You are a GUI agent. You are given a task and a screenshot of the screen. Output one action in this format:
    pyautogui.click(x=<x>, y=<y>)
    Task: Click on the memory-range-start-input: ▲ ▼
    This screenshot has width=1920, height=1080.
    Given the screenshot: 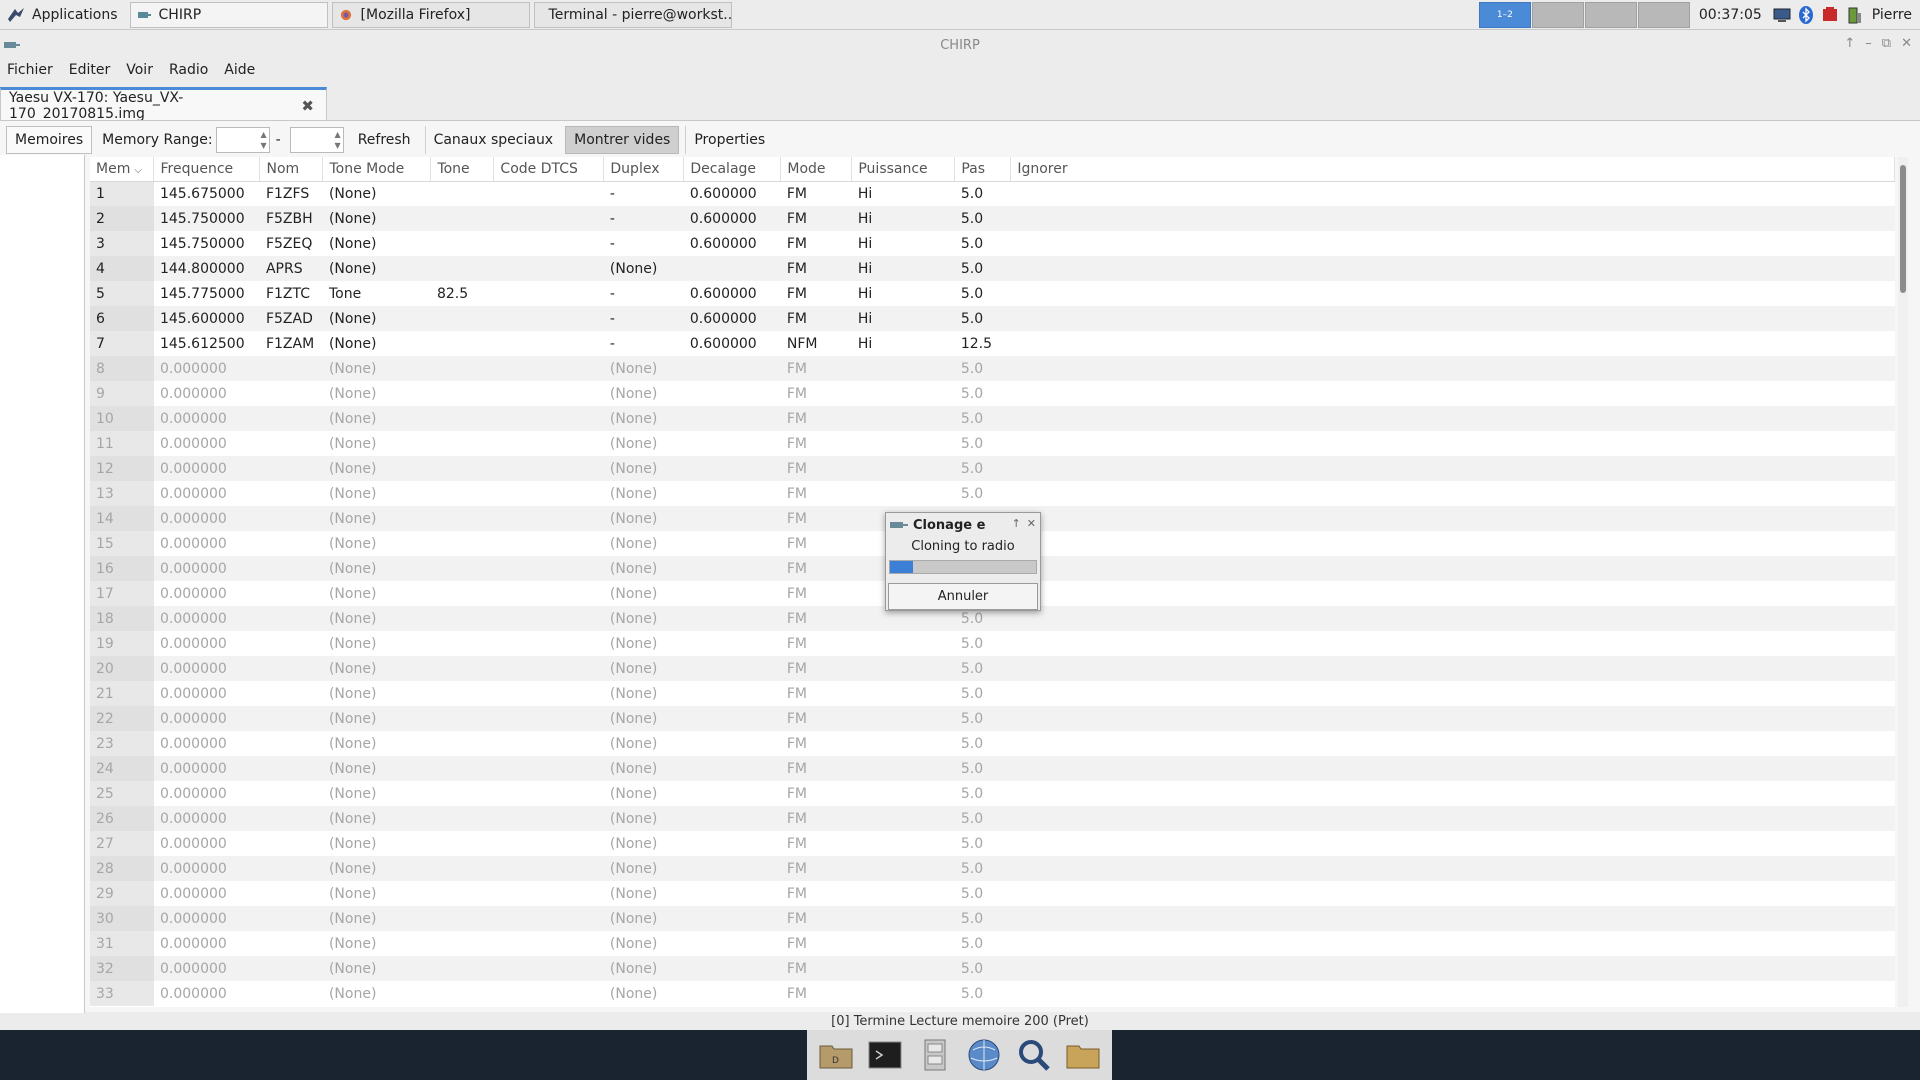 What is the action you would take?
    pyautogui.click(x=242, y=140)
    